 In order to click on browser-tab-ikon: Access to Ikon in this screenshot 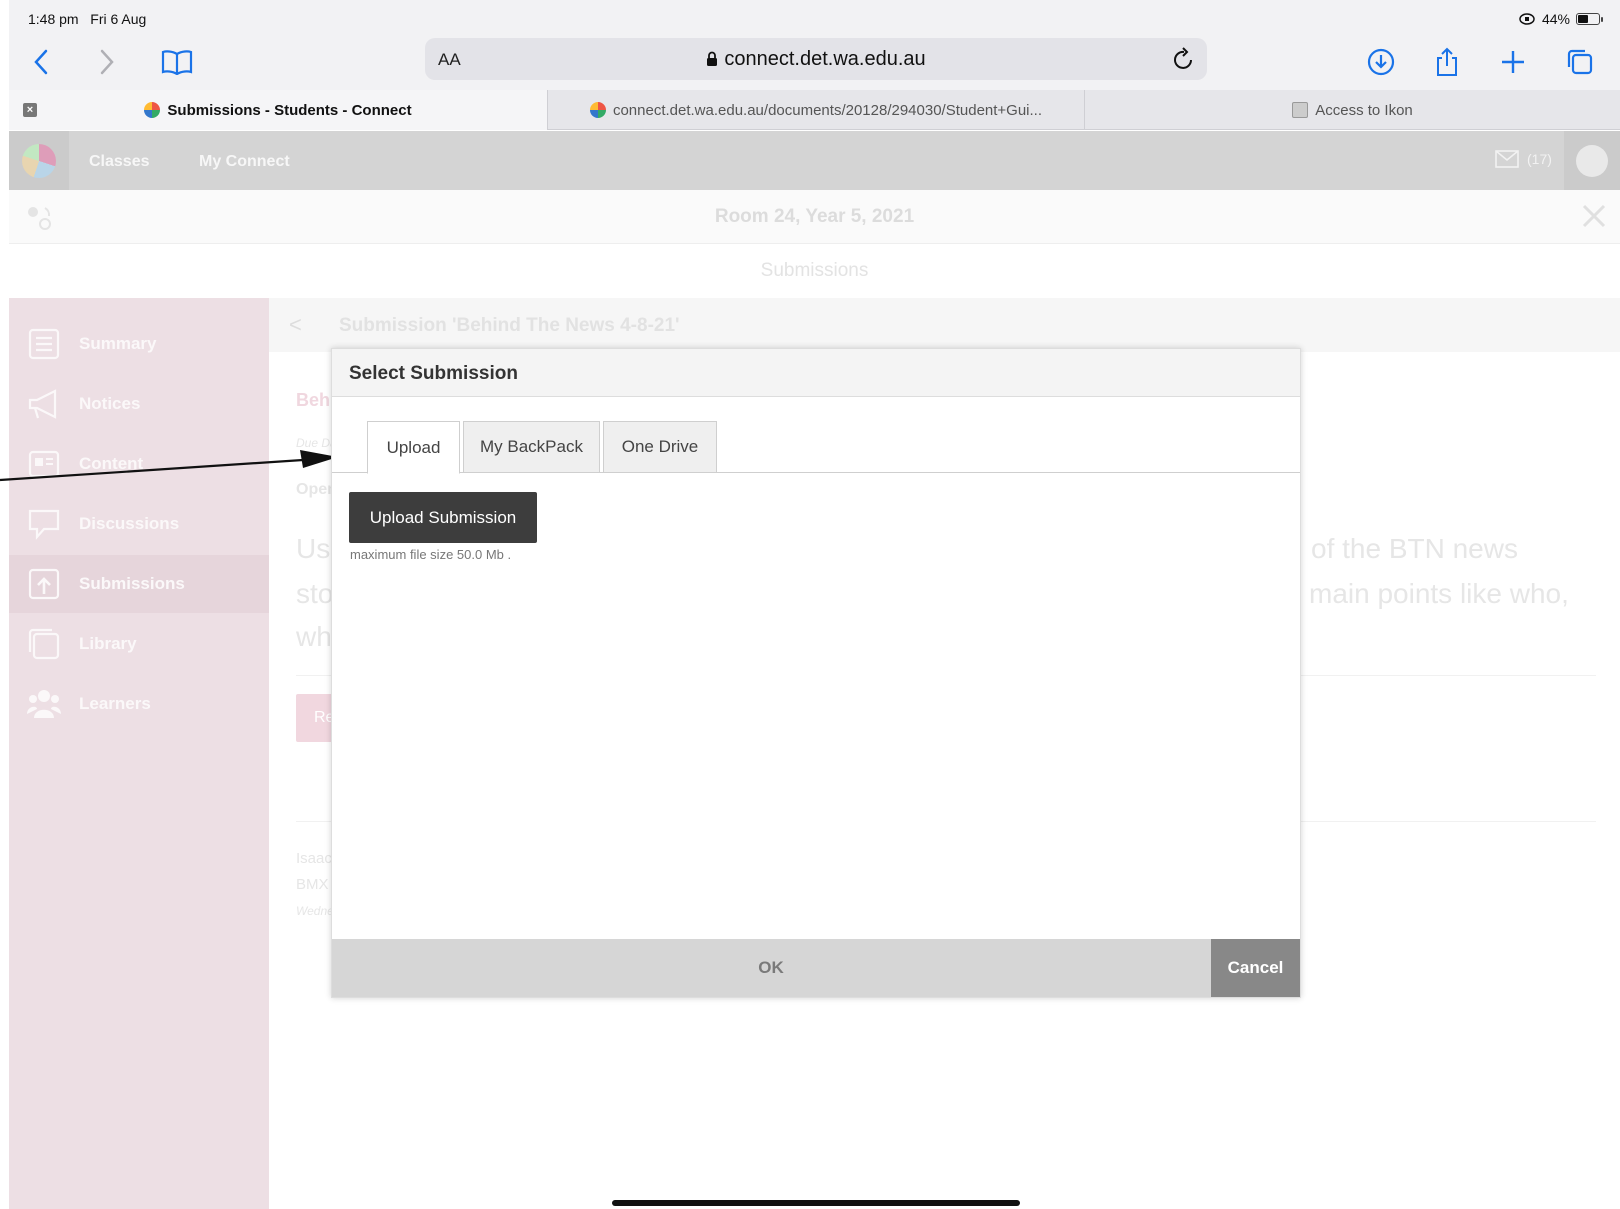, I will do `click(1352, 110)`.